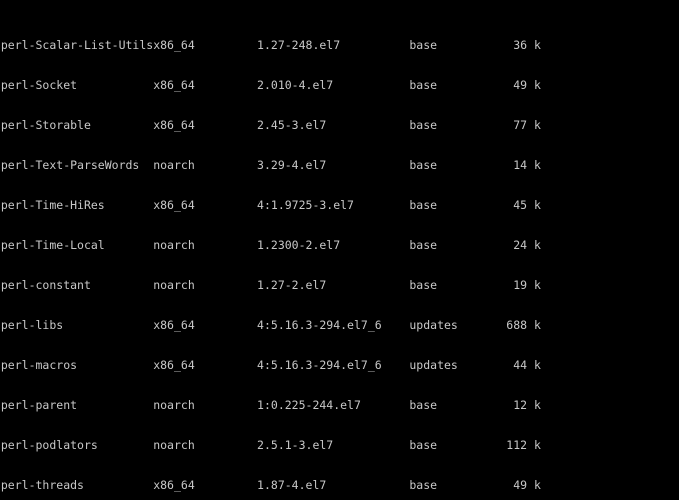 Image resolution: width=679 pixels, height=500 pixels. Describe the element at coordinates (270, 85) in the screenshot. I see `package-row: perl-Socket x86_64 2.010-4.el7 base 49 k` at that location.